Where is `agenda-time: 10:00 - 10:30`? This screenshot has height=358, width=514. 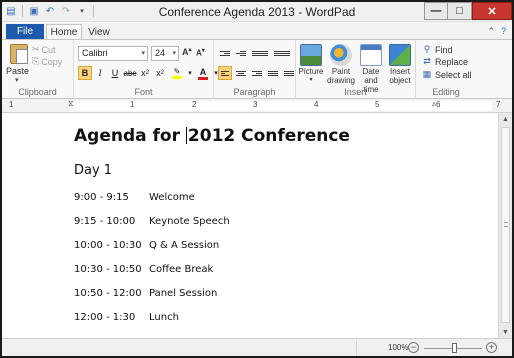
agenda-time: 10:00 - 10:30 is located at coordinates (108, 245).